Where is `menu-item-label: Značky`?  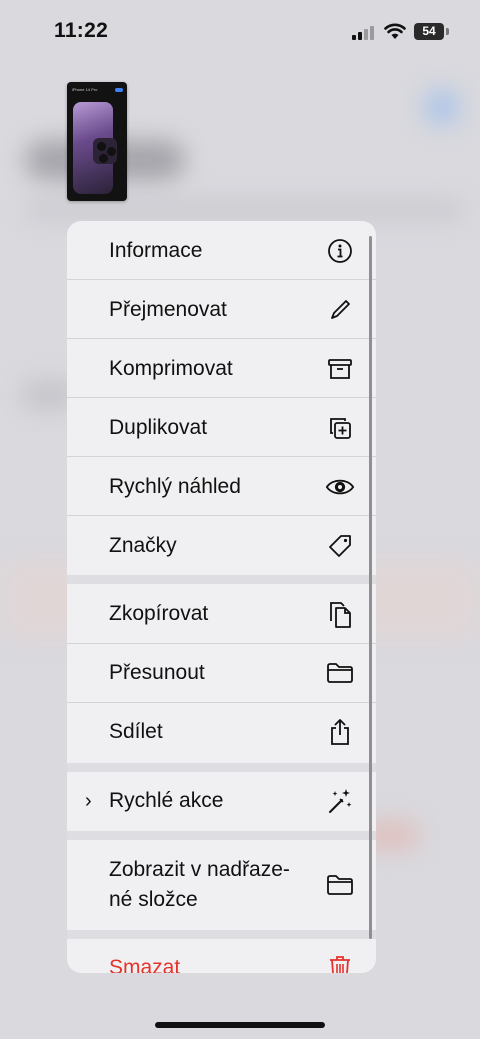
menu-item-label: Značky is located at coordinates (143, 545).